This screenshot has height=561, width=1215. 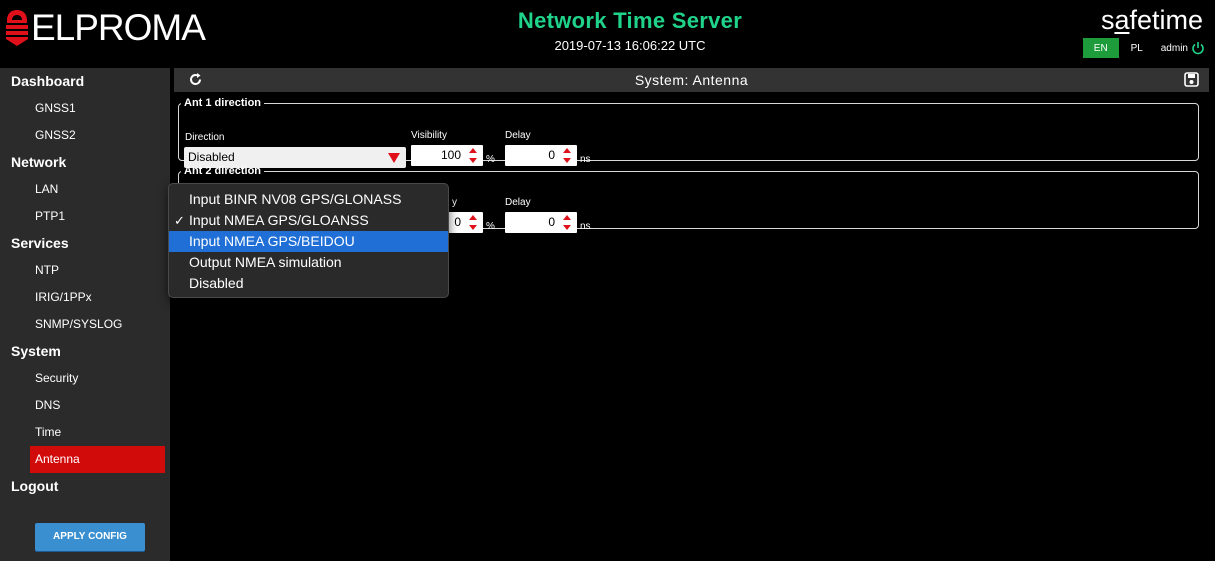 I want to click on dropdown-option-label: Disabled, so click(x=216, y=283).